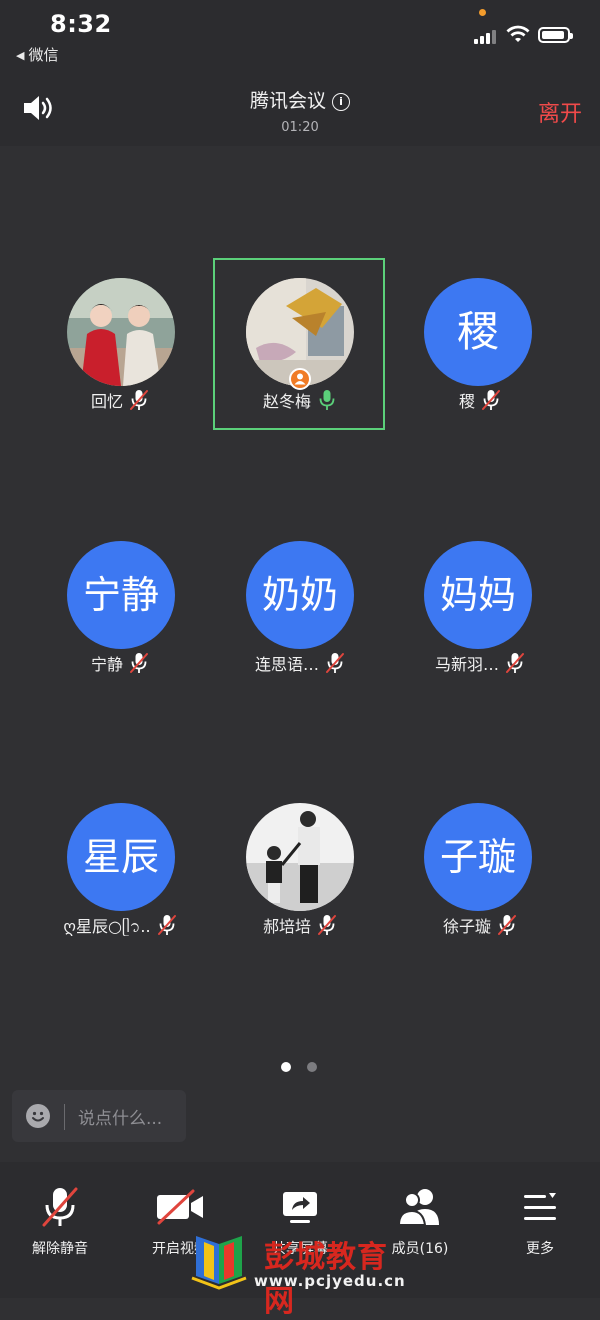 The width and height of the screenshot is (600, 1320). I want to click on participant-name-row: 徐子璇, so click(480, 925).